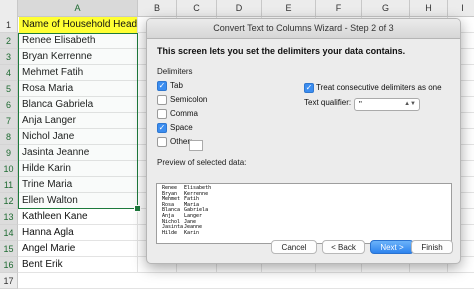  What do you see at coordinates (386, 8) in the screenshot?
I see `column-header-g: G` at bounding box center [386, 8].